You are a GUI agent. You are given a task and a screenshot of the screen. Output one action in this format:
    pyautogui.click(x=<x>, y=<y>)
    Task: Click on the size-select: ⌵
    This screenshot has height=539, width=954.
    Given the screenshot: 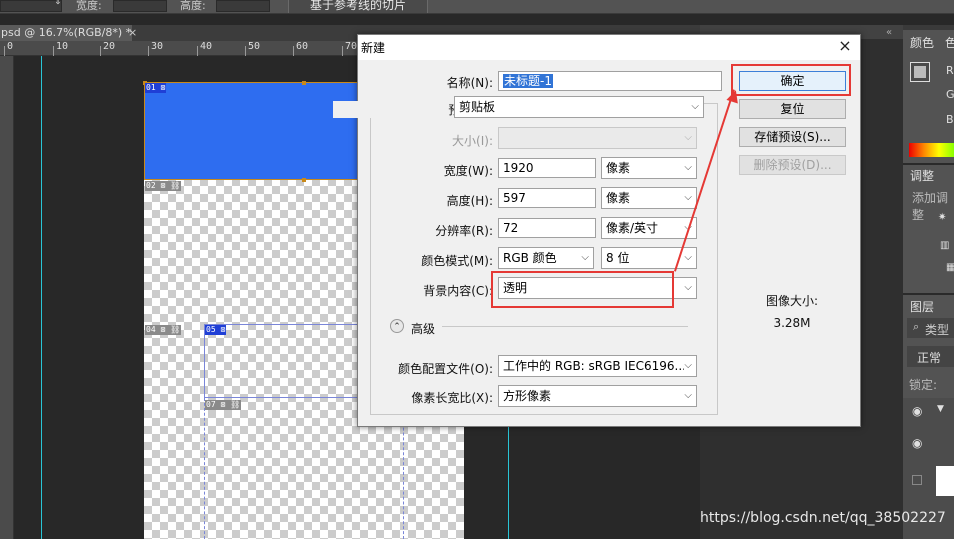 What is the action you would take?
    pyautogui.click(x=597, y=138)
    